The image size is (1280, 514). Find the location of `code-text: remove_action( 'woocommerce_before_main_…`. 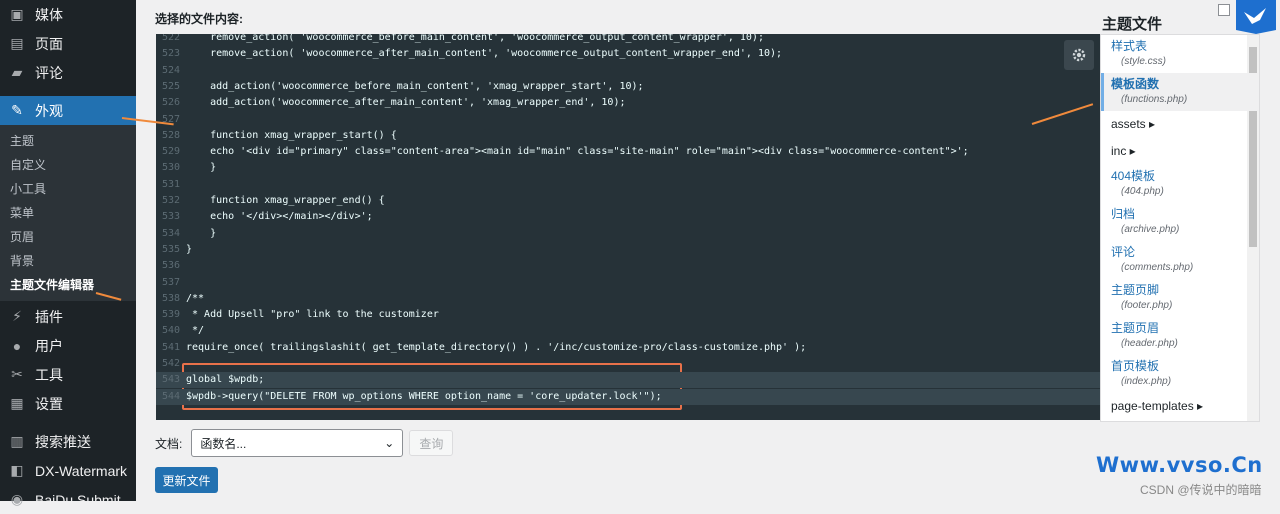

code-text: remove_action( 'woocommerce_before_main_… is located at coordinates (475, 38).